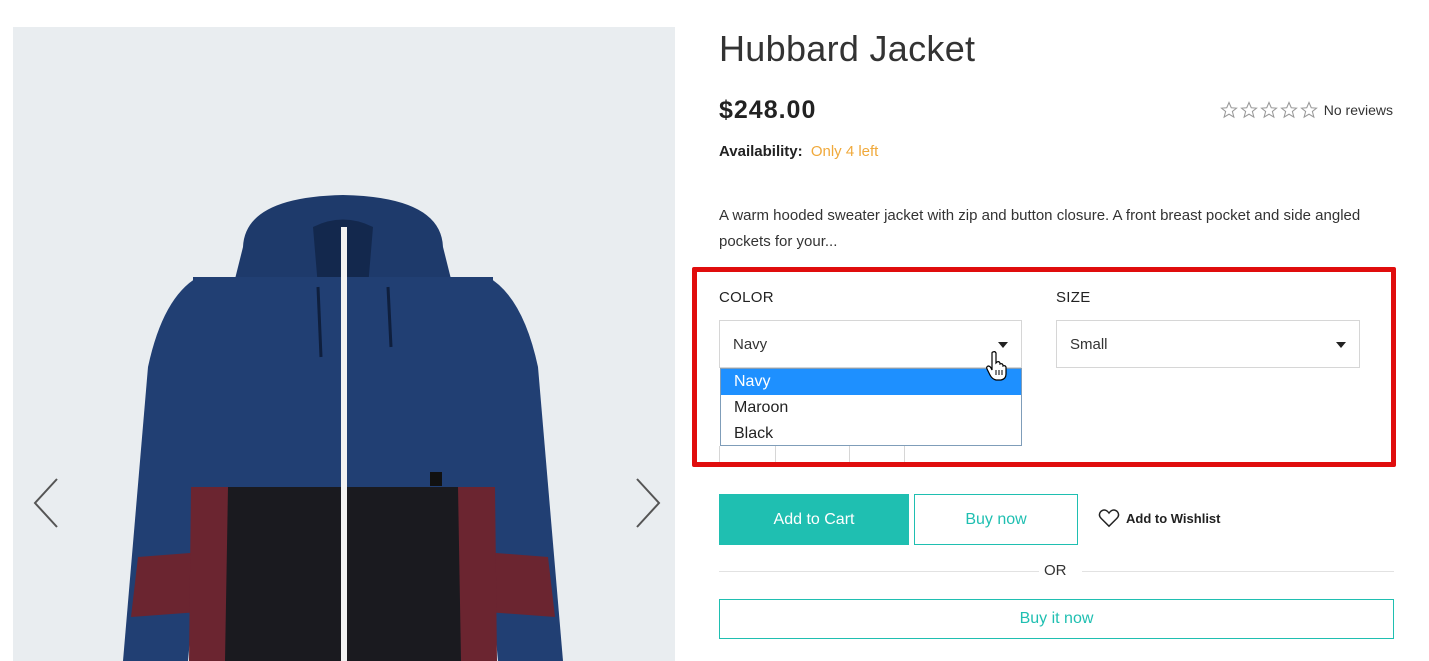 This screenshot has height=661, width=1429. I want to click on add-to-wishlist-label: Add to Wishlist, so click(1173, 518).